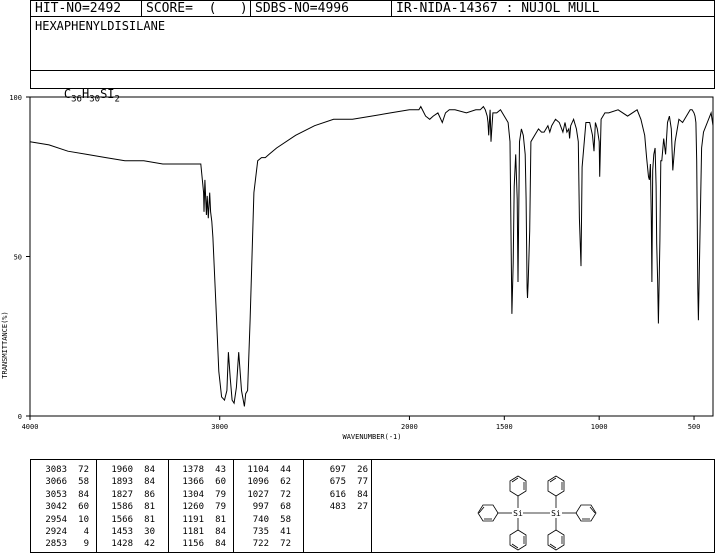 The image size is (715, 553). What do you see at coordinates (149, 544) in the screenshot?
I see `peak-transmittance: 42` at bounding box center [149, 544].